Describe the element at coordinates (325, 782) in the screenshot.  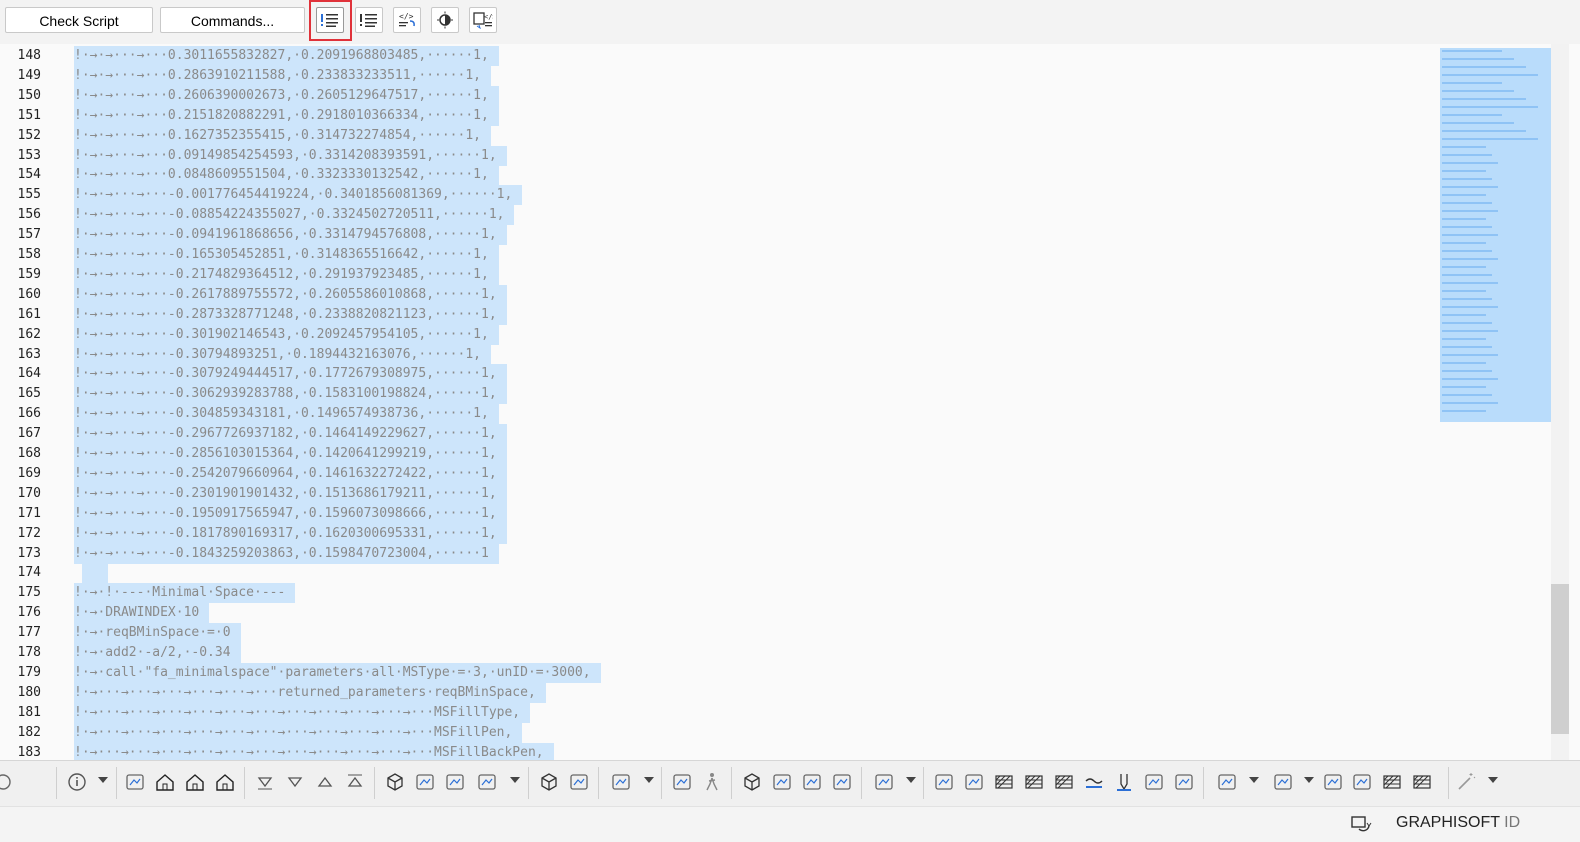
I see `triangle-up-icon` at that location.